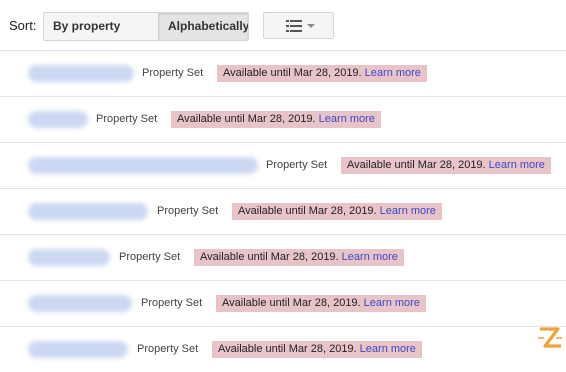 The image size is (566, 372). I want to click on sort-by-health-button: By property health, so click(101, 26).